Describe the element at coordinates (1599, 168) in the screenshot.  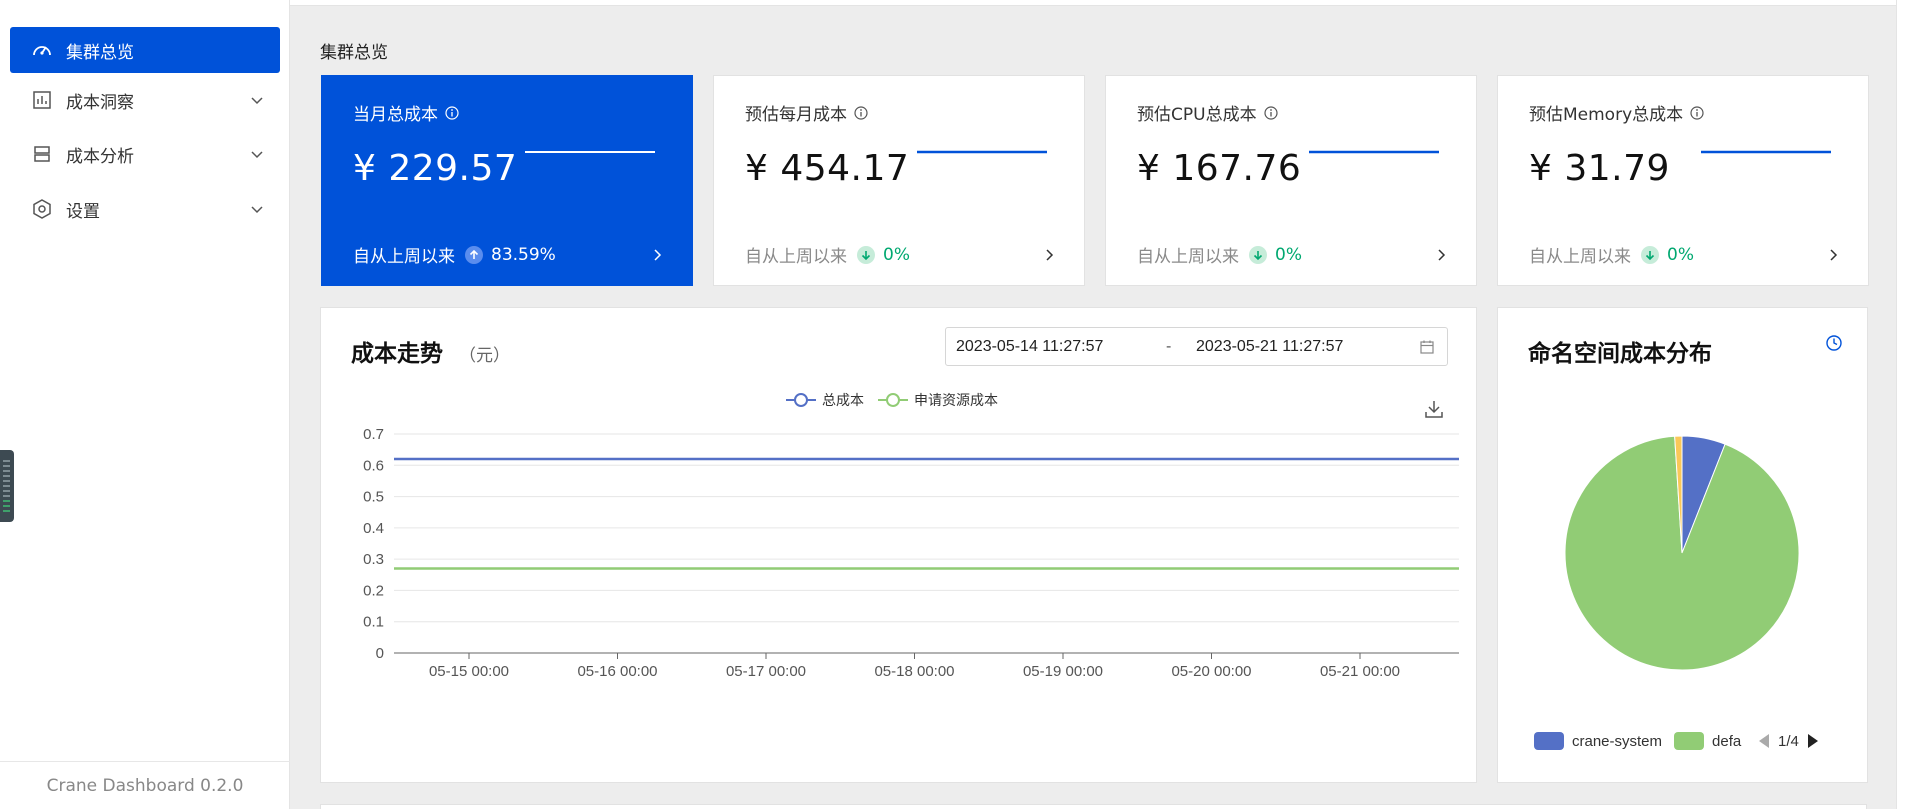
I see `card-value: ¥ 31.79` at that location.